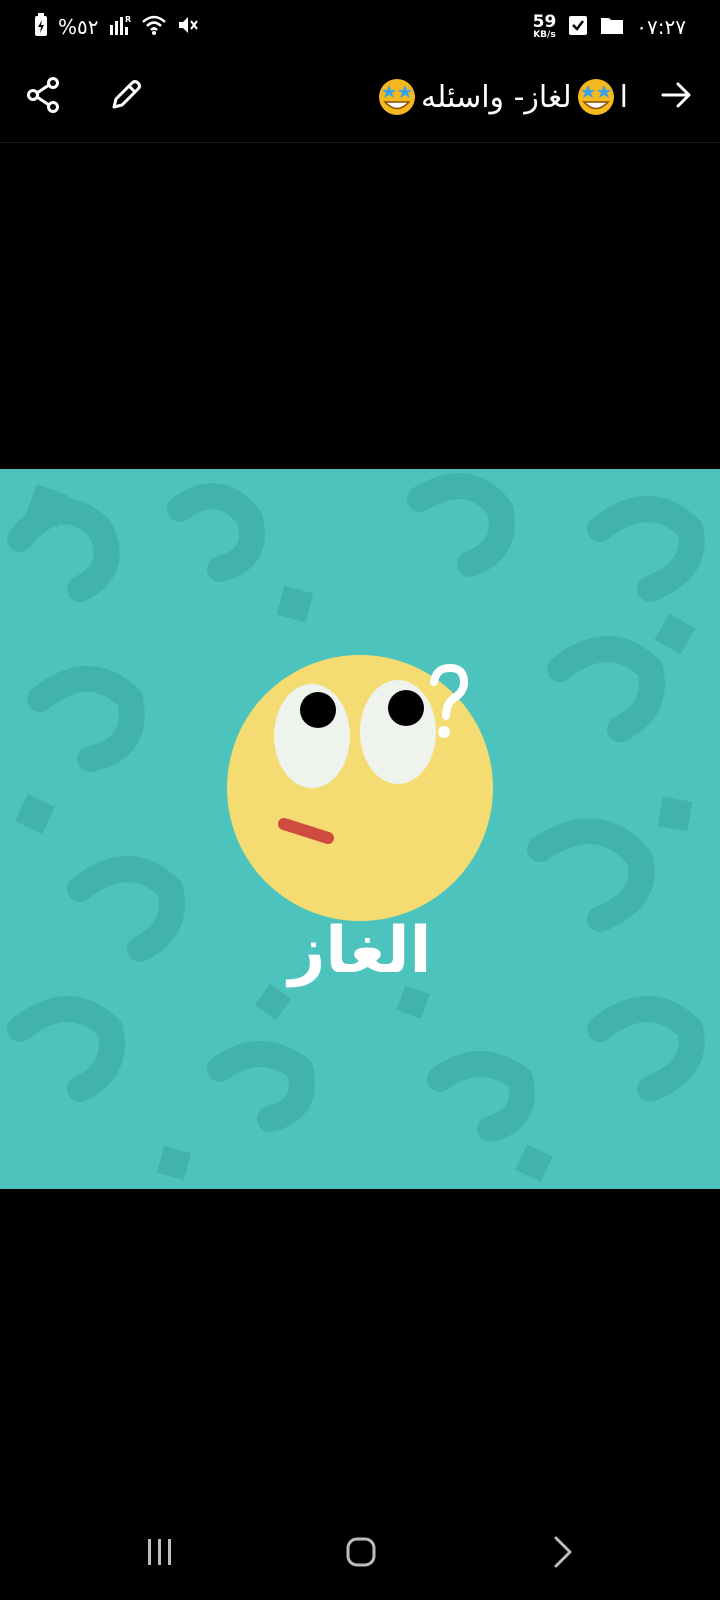 Image resolution: width=720 pixels, height=1600 pixels. What do you see at coordinates (120, 27) in the screenshot?
I see `signal-icon: R` at bounding box center [120, 27].